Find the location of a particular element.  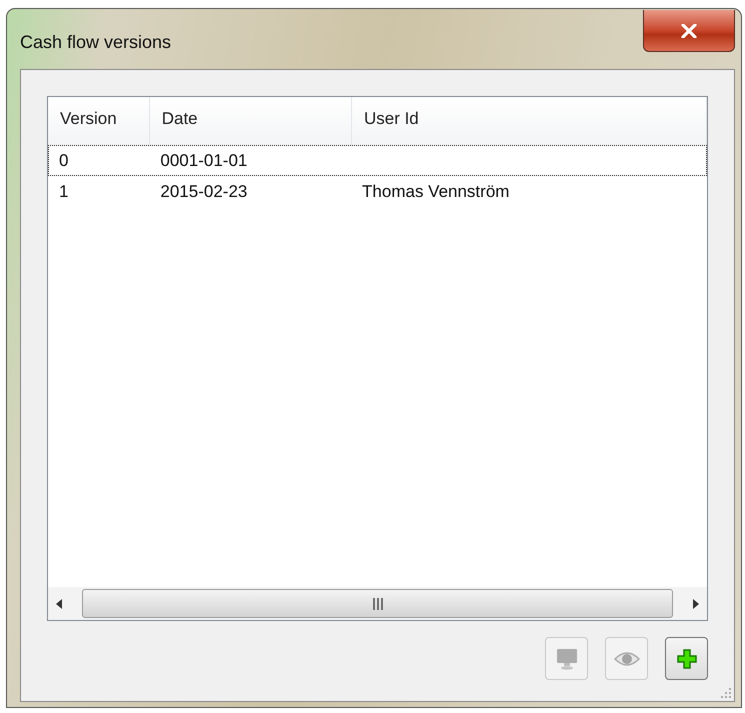

column-header: Version is located at coordinates (99, 121).